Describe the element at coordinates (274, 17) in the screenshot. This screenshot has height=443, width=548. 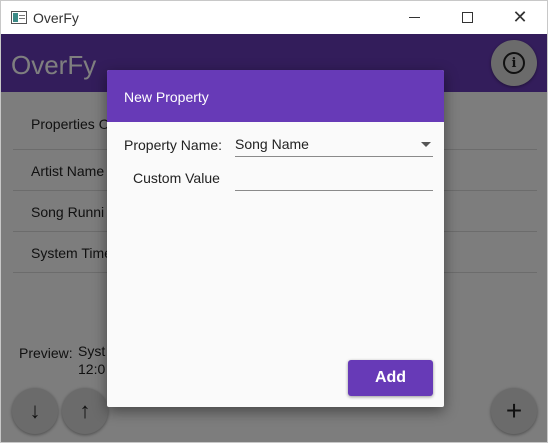
I see `title-bar: OverFy ✕` at that location.